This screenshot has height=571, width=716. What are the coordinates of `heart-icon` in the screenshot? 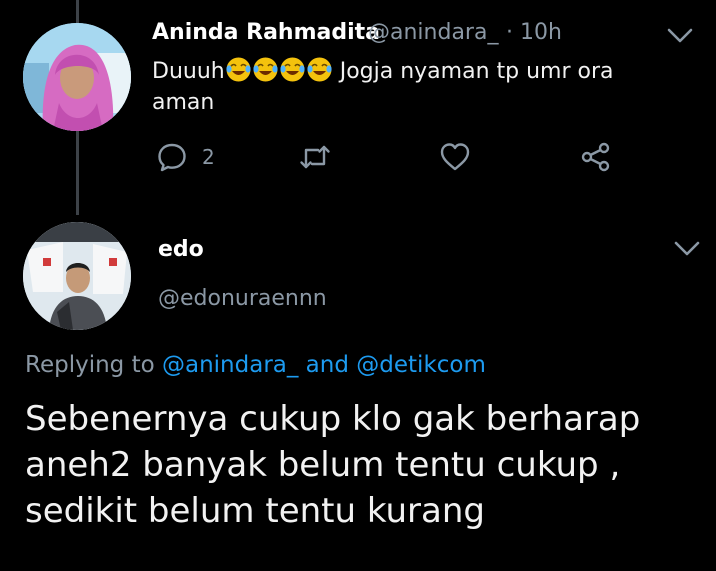 It's located at (455, 157).